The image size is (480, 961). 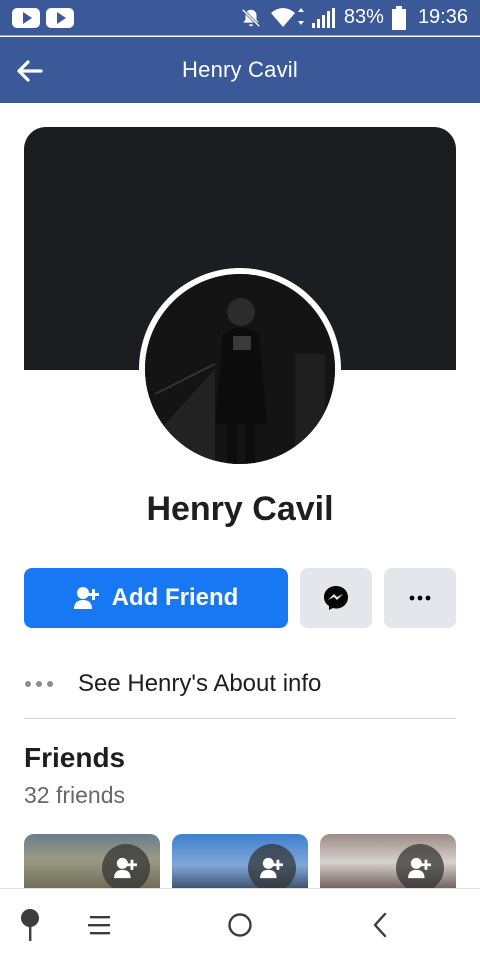 I want to click on menu-nav-button, so click(x=100, y=925).